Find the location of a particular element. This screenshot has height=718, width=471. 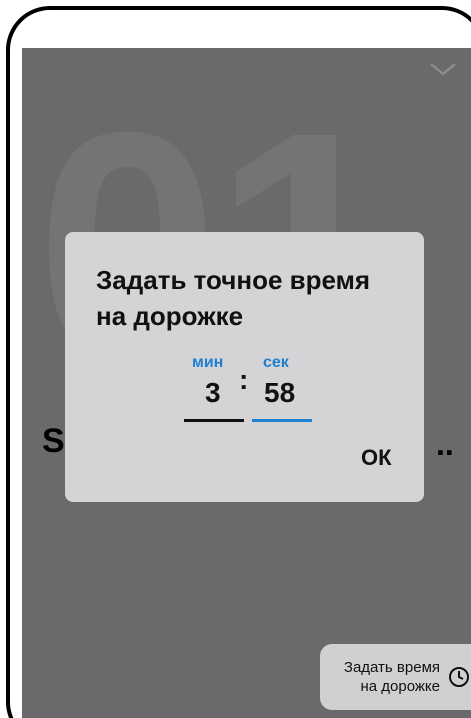

minutes-underline is located at coordinates (214, 420).